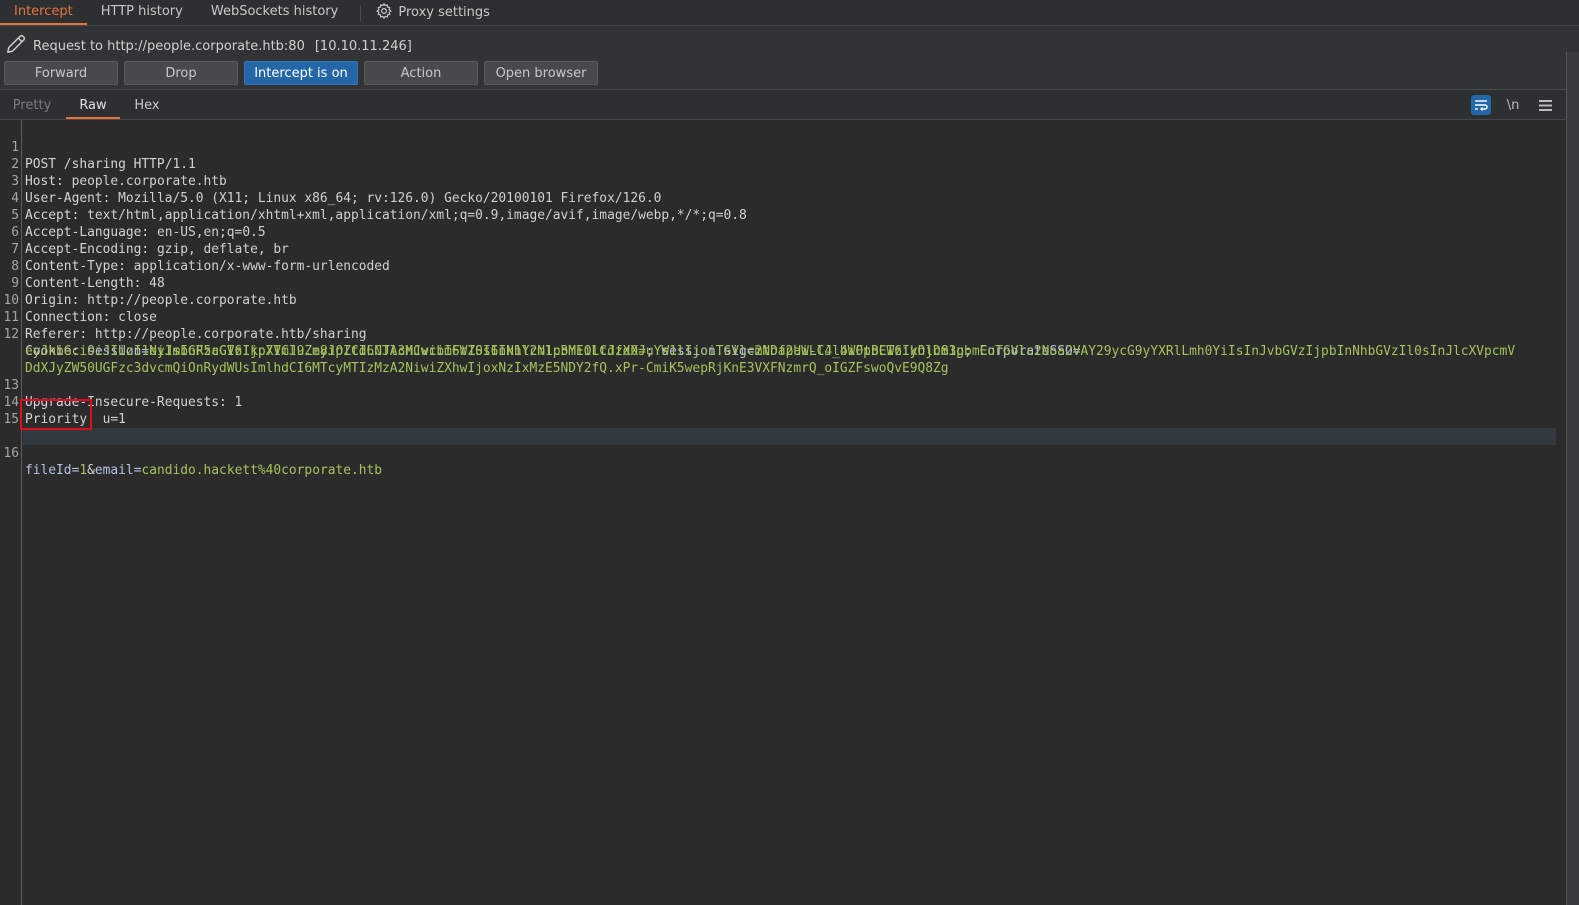  I want to click on header-line: 5 Accept-Language: en-US,en;q=0.5, so click(783, 215).